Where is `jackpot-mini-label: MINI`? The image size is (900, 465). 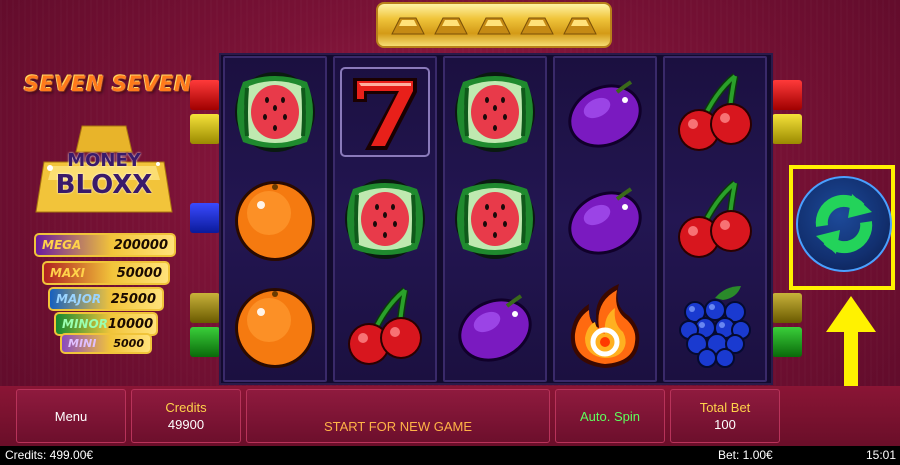
jackpot-mini-label: MINI is located at coordinates (82, 343).